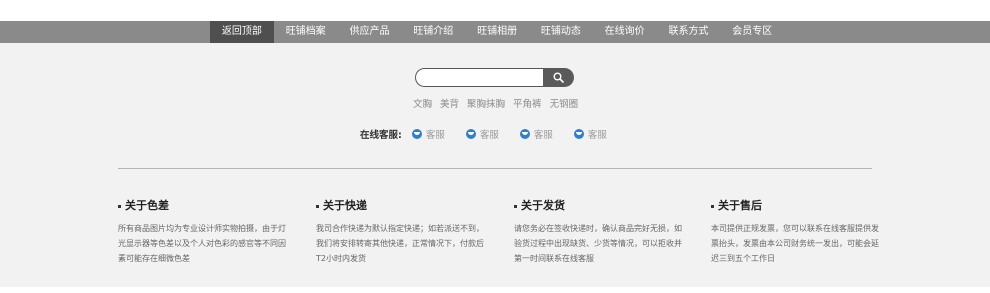 The image size is (990, 293). Describe the element at coordinates (740, 205) in the screenshot. I see `info-title-text: 关于售后` at that location.